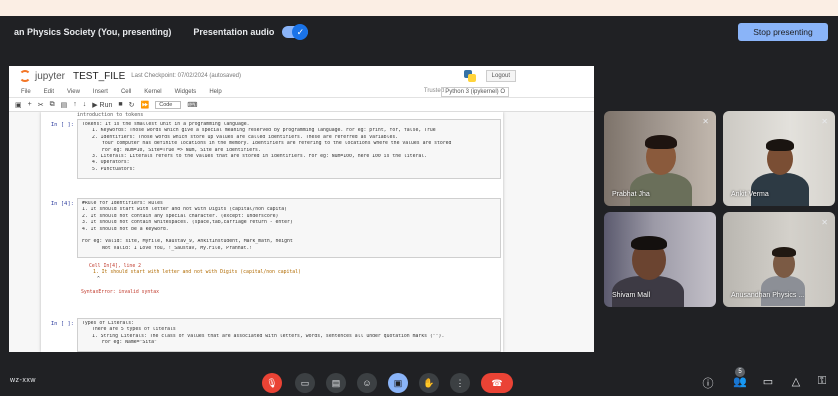 The width and height of the screenshot is (838, 396). I want to click on participant-tile: Shivam Mall, so click(660, 259).